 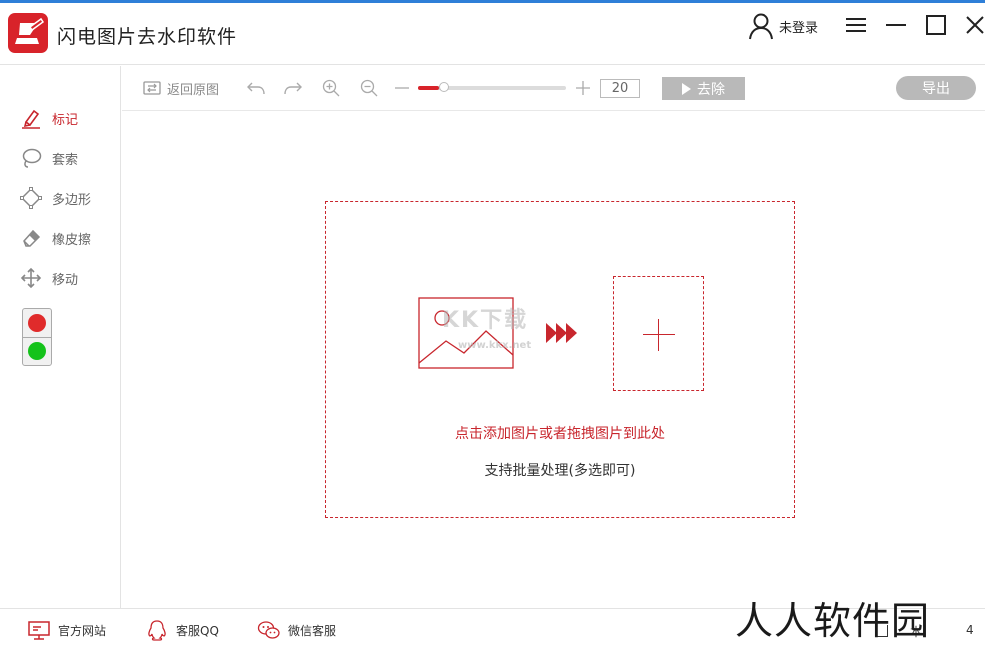 What do you see at coordinates (72, 200) in the screenshot?
I see `tool-polygon-label: 多边形` at bounding box center [72, 200].